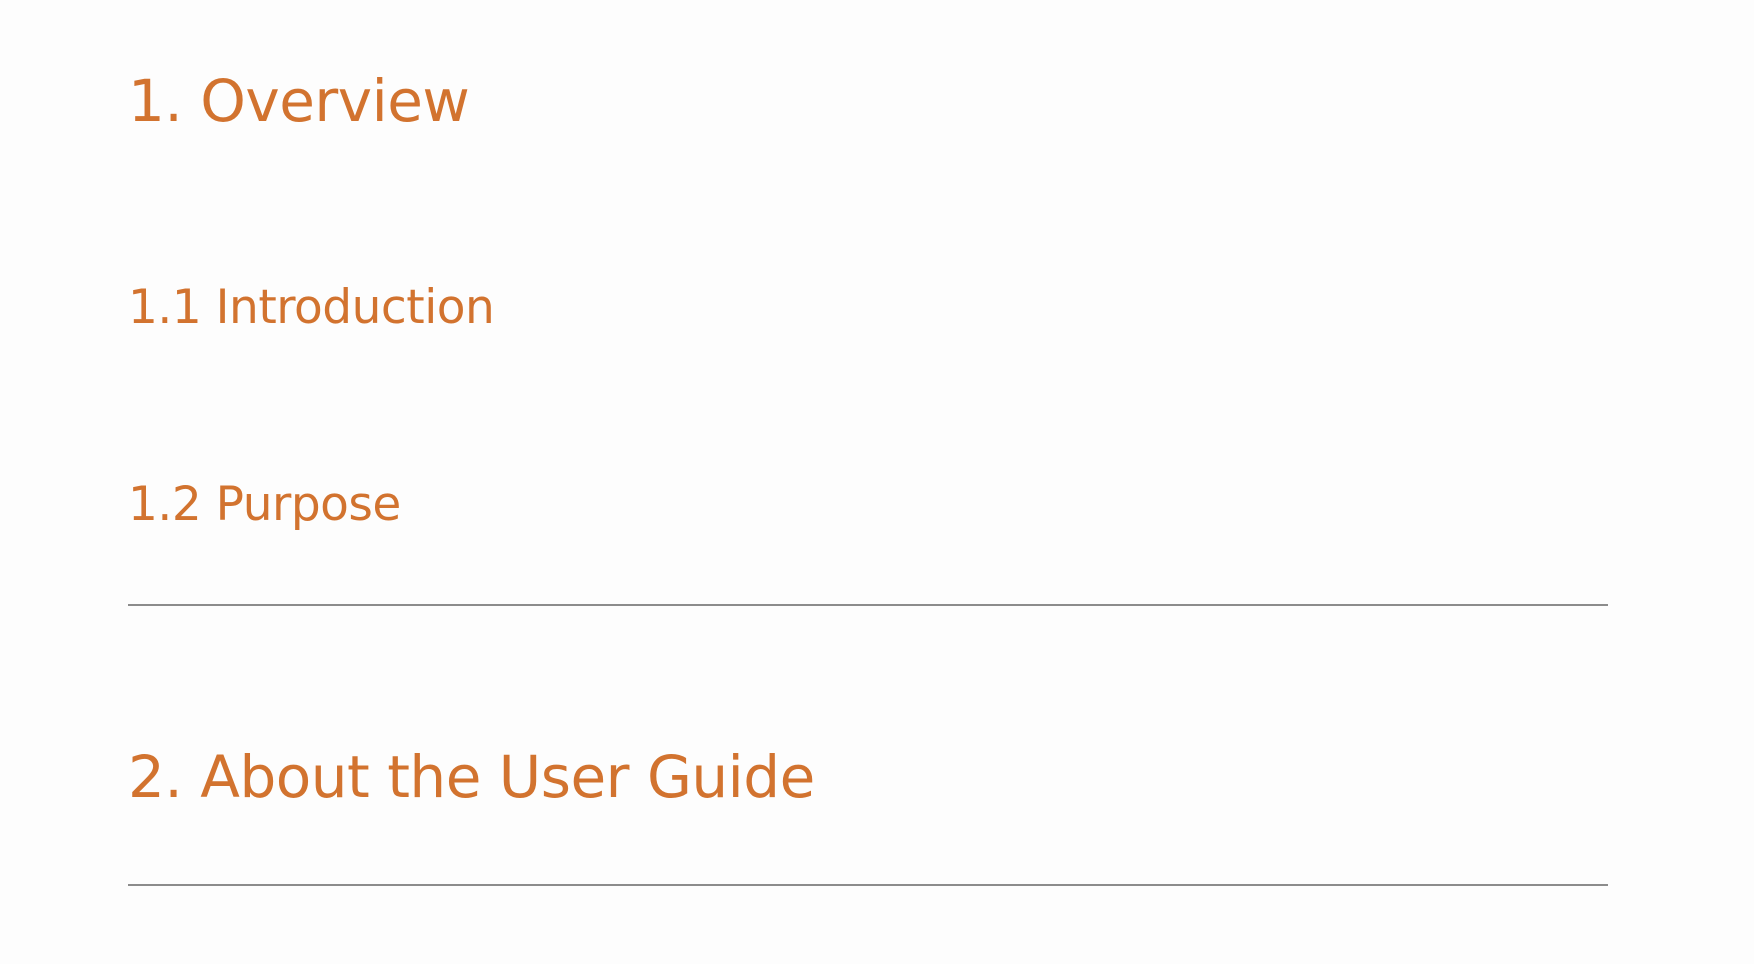 The width and height of the screenshot is (1754, 964). What do you see at coordinates (471, 777) in the screenshot?
I see `section-heading-about-user-guide: 2. About the User Guide` at bounding box center [471, 777].